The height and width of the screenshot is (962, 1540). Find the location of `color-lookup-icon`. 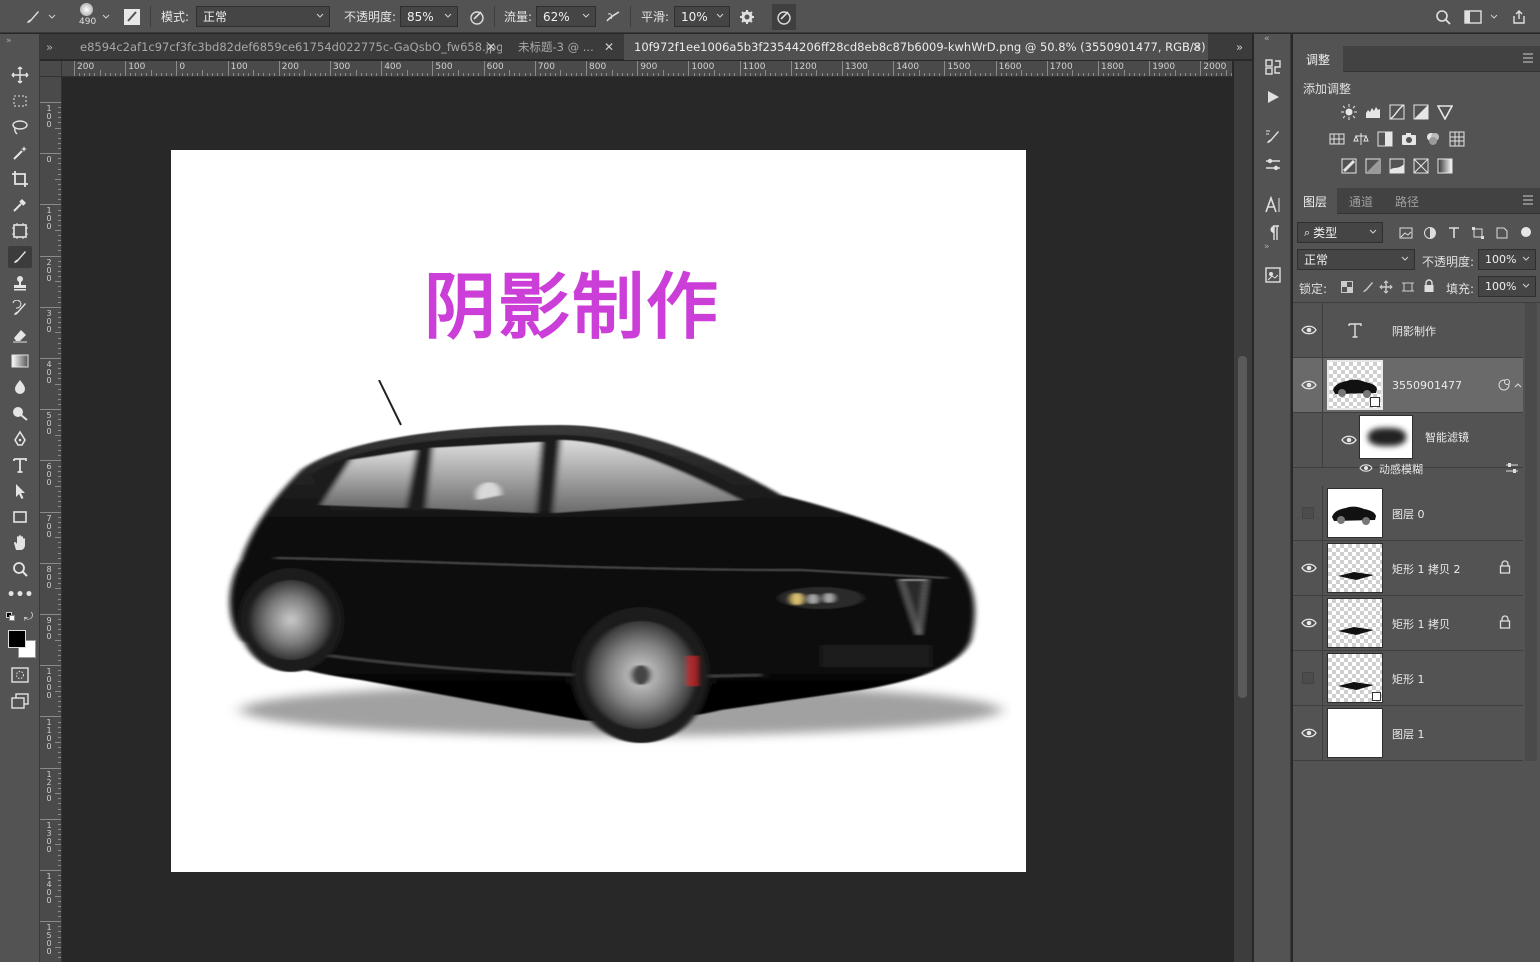

color-lookup-icon is located at coordinates (1457, 139).